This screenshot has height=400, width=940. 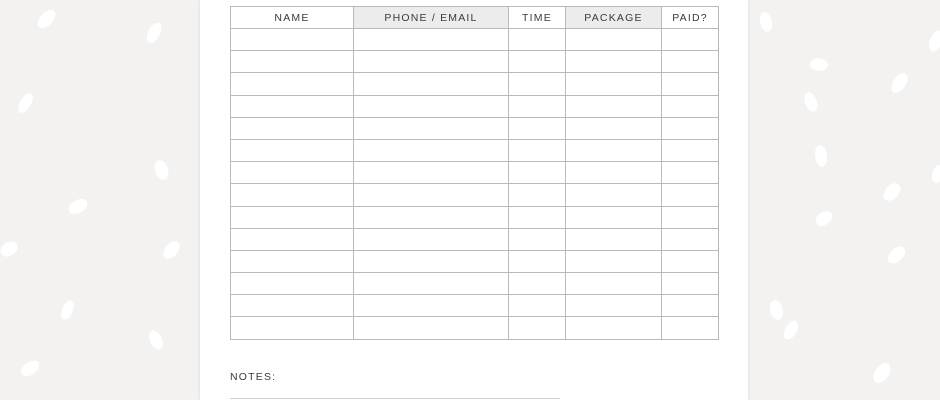 I want to click on column-header-name: NAME, so click(x=292, y=17).